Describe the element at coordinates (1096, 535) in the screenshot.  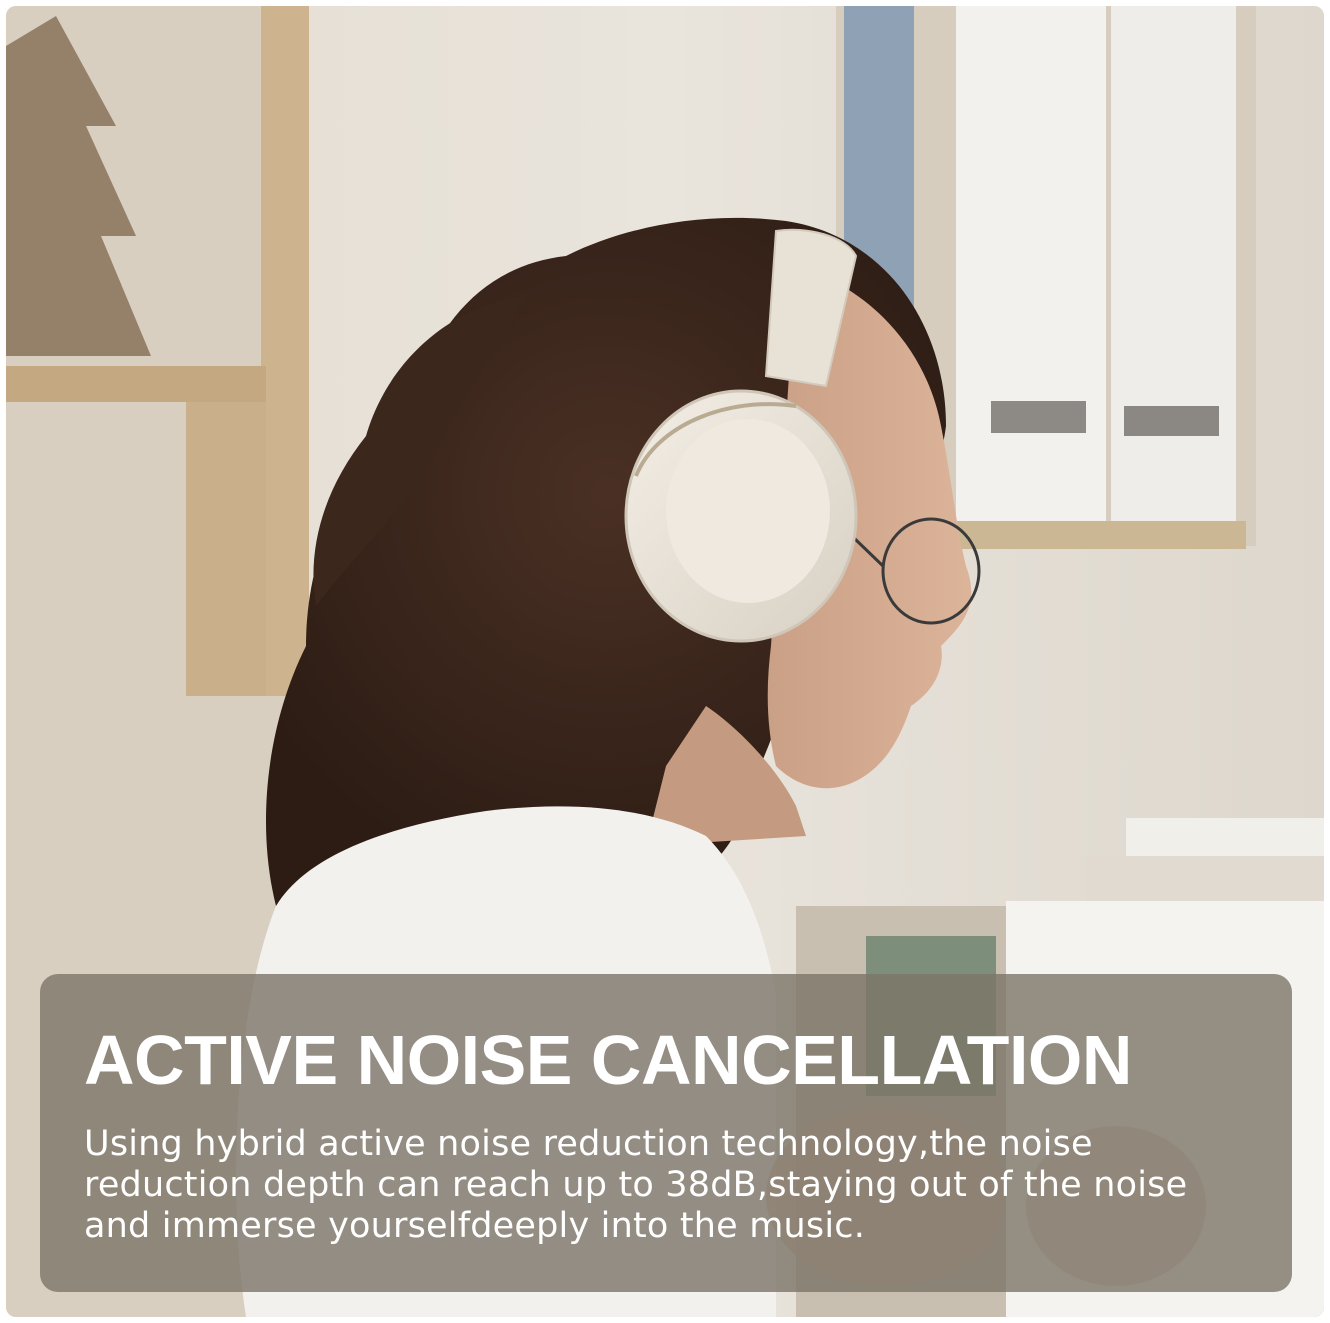
I see `cabinet-bottom-edge` at that location.